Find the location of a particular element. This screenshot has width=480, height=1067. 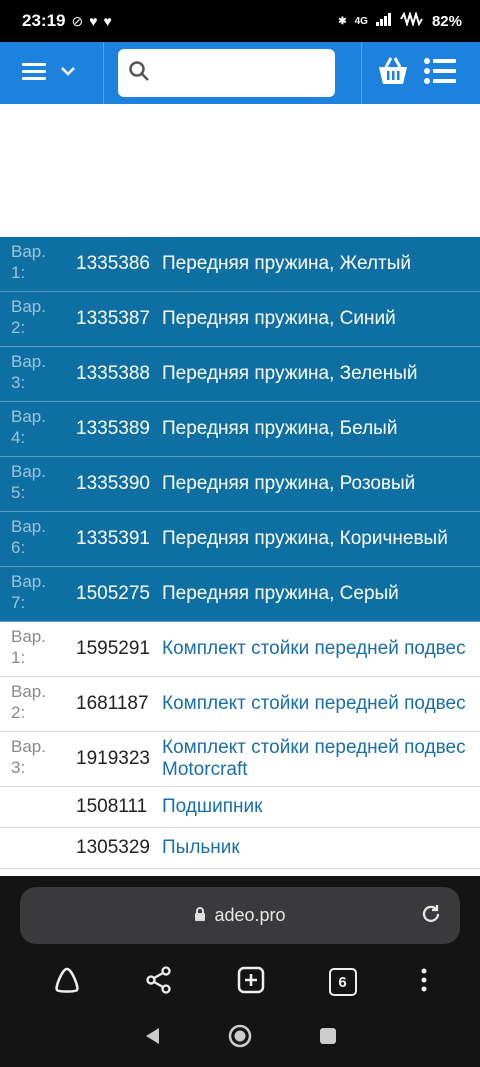

url-text: adeo.pro is located at coordinates (250, 915).